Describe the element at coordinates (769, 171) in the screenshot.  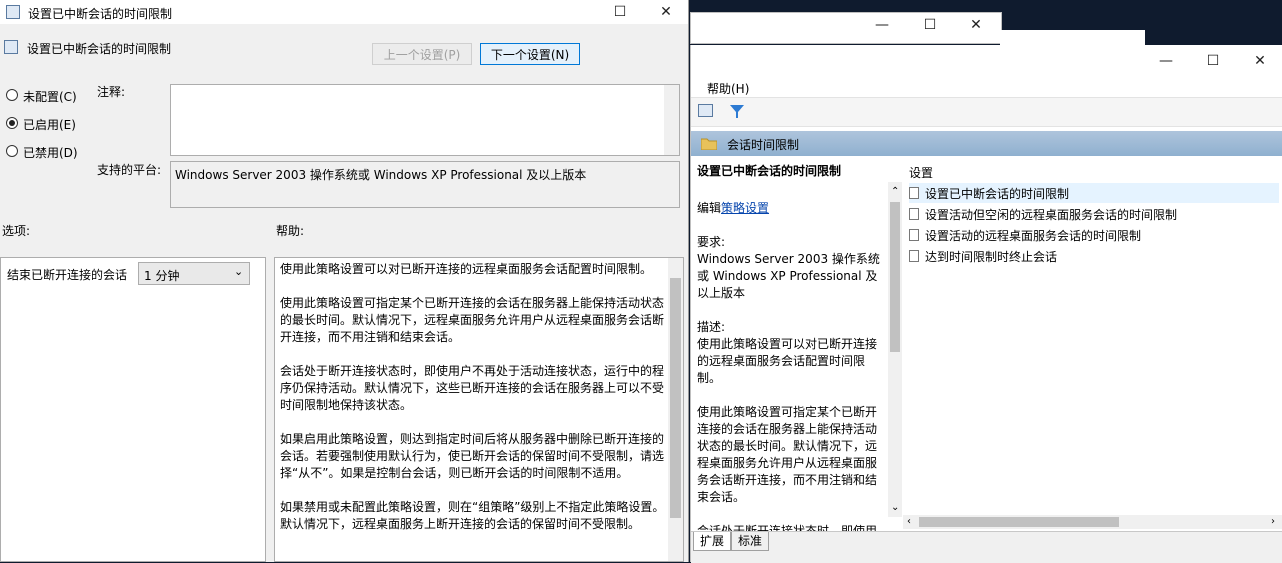
I see `policy-title: 设置已中断会话的时间限制` at that location.